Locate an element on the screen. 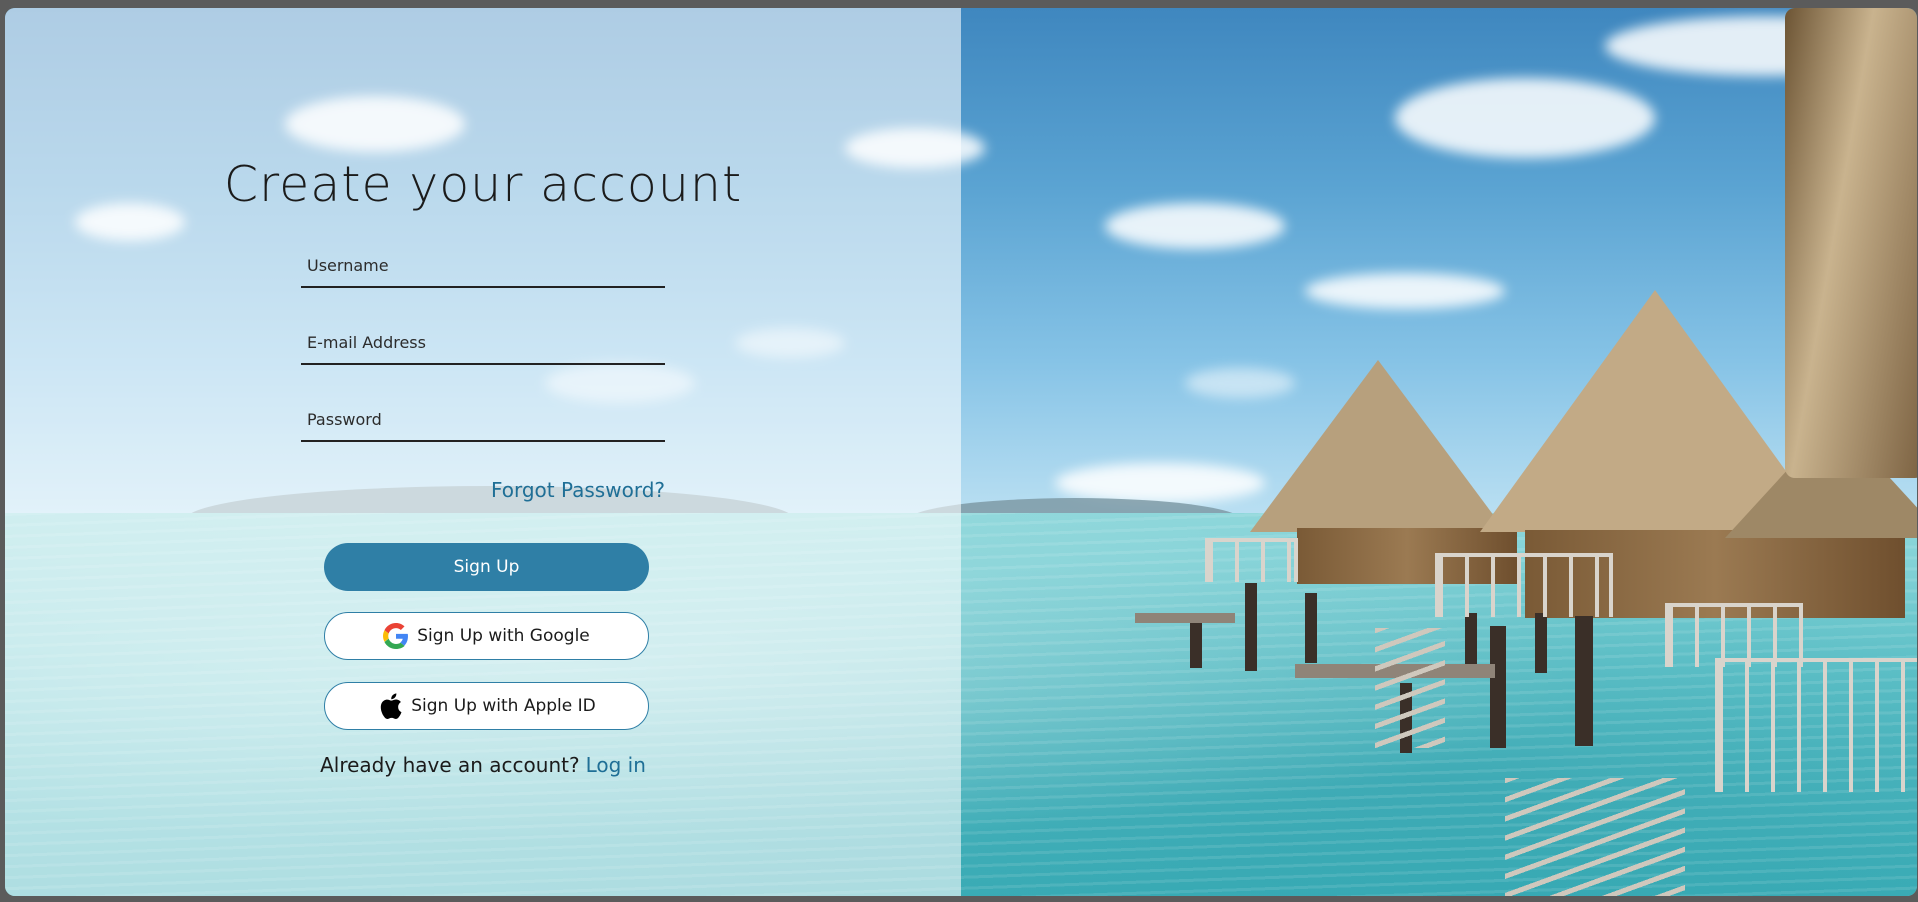  email-input is located at coordinates (483, 343).